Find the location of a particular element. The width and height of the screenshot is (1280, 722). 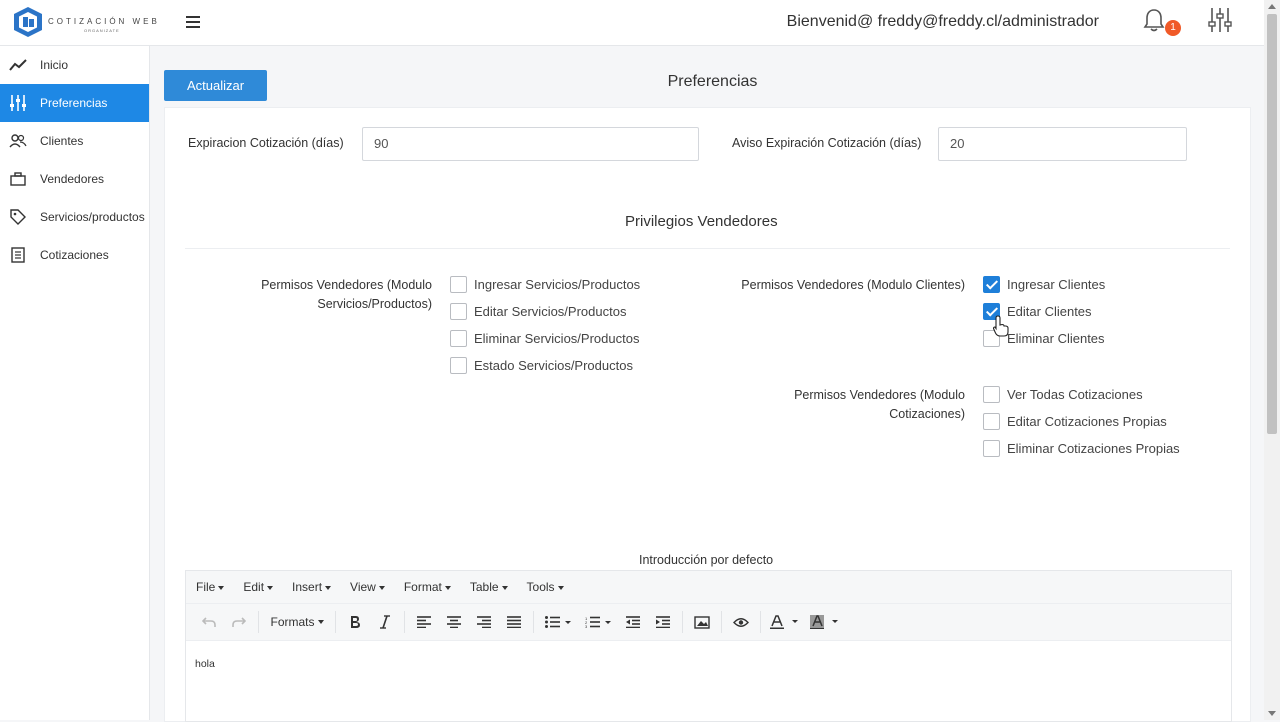

align-justify-button is located at coordinates (514, 622).